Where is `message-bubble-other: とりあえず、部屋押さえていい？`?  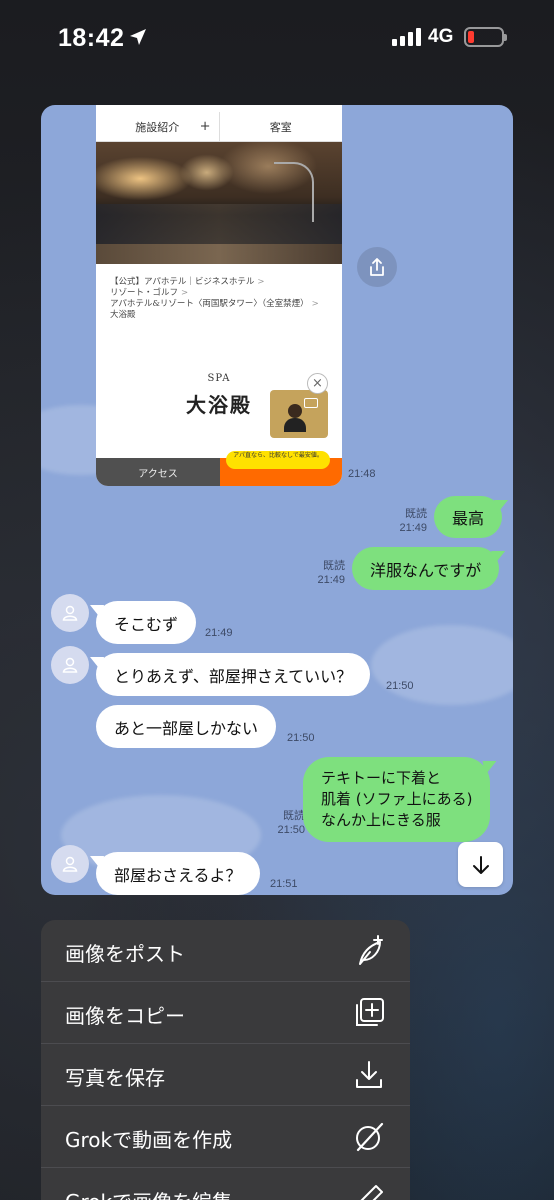 message-bubble-other: とりあえず、部屋押さえていい？ is located at coordinates (233, 674).